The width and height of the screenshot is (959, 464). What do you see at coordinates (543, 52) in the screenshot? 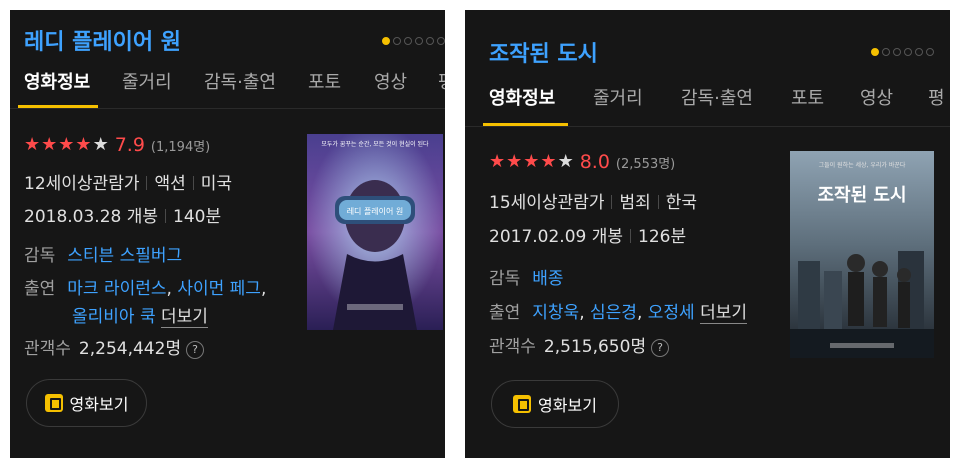
I see `movie-title: 조작된 도시` at bounding box center [543, 52].